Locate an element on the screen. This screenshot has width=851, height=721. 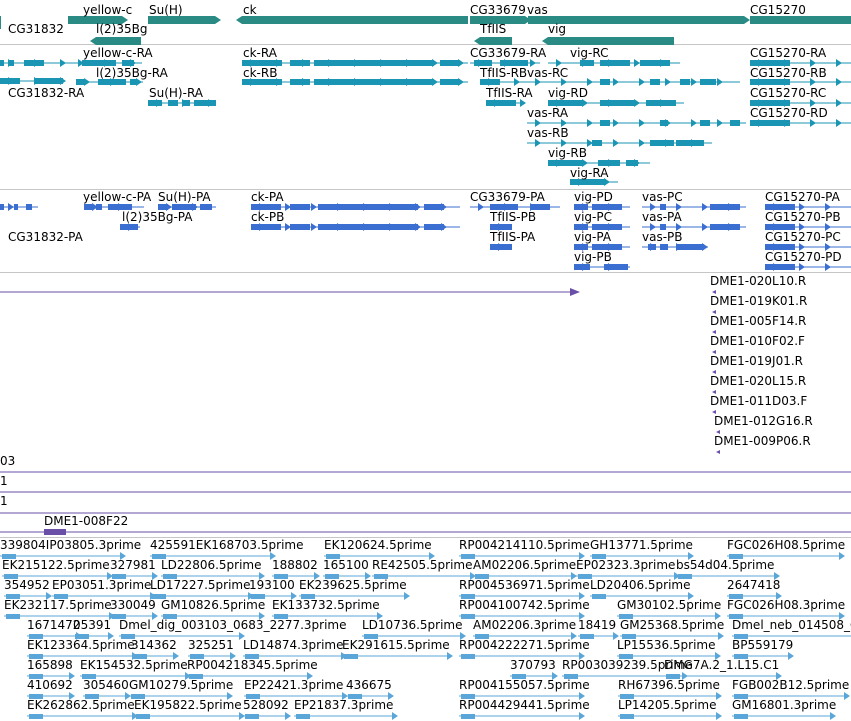
gene-label: CG31832 is located at coordinates (36, 29).